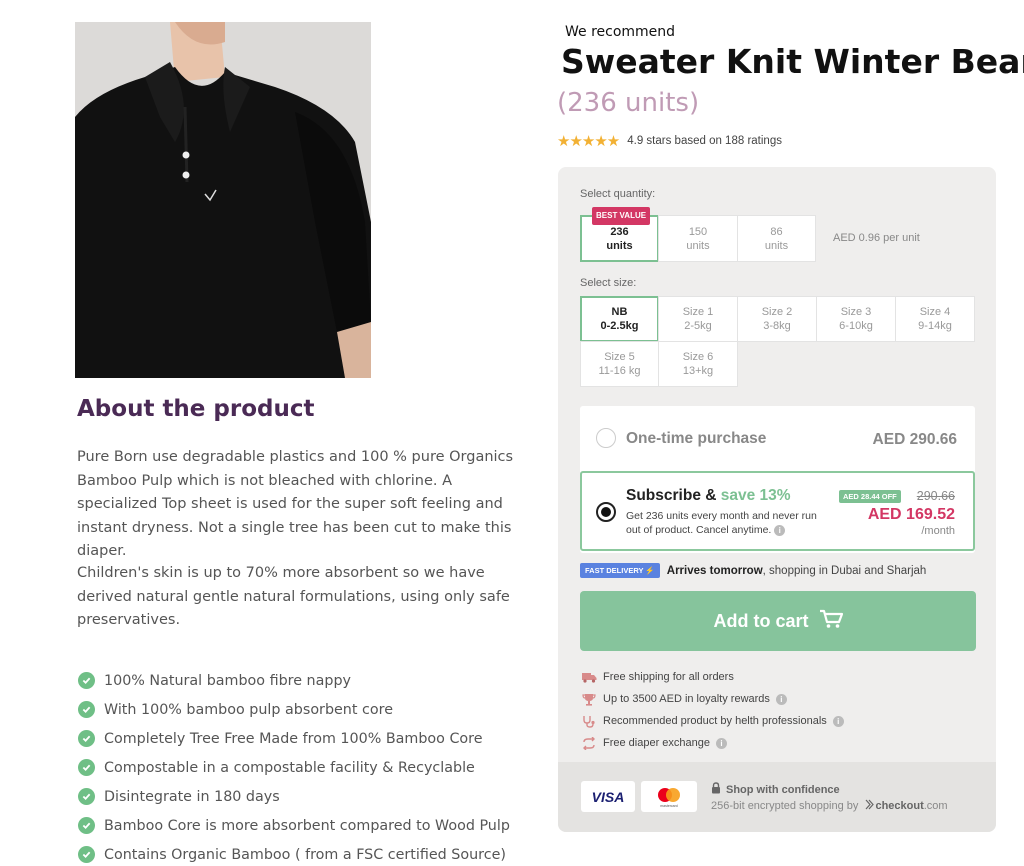 The image size is (1024, 866). I want to click on recommend-label: We recommend, so click(620, 32).